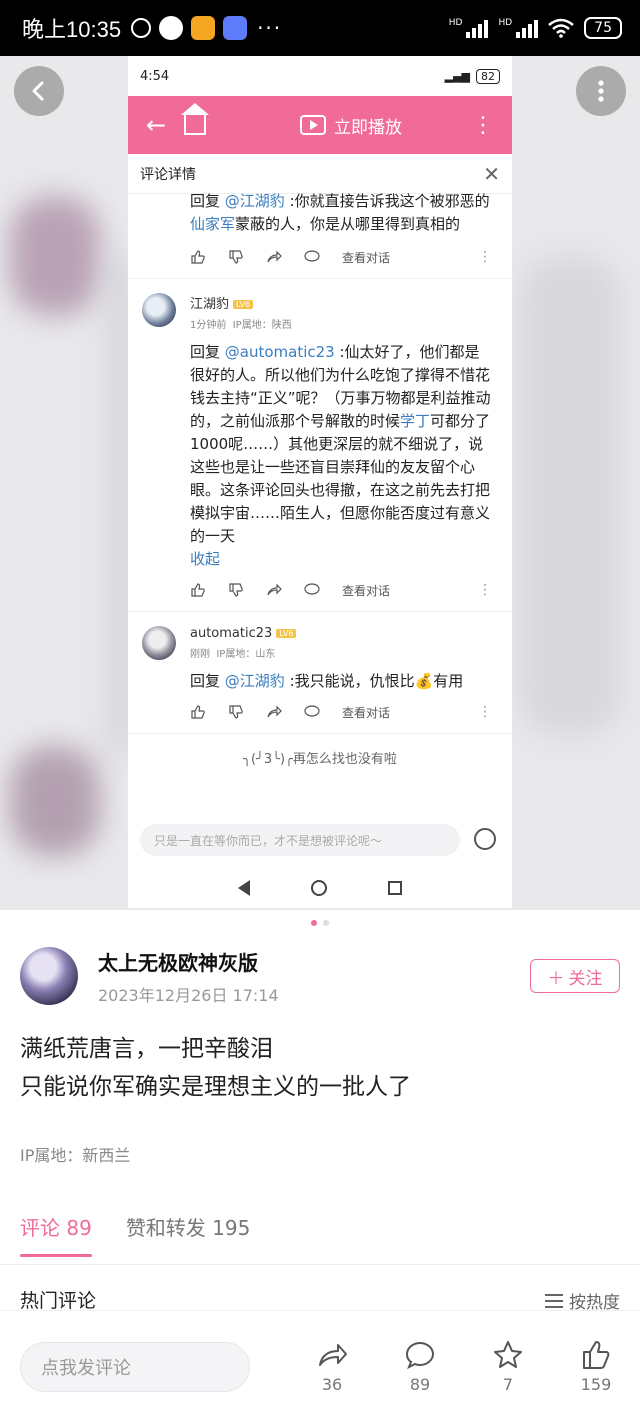 This screenshot has width=640, height=1422. Describe the element at coordinates (341, 681) in the screenshot. I see `comment-text: 回复 @江湖豹 :我只能说，仇恨比💰有用` at that location.